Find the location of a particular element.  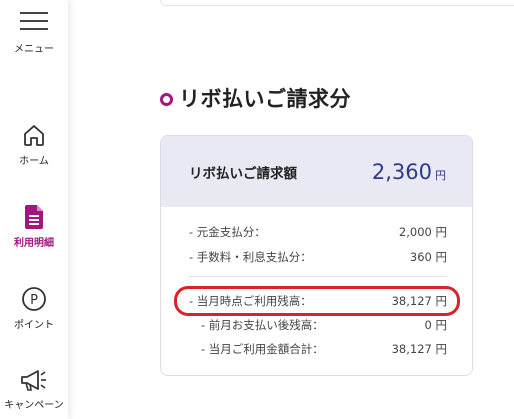

billing-amount: 2,360 円 is located at coordinates (409, 172).